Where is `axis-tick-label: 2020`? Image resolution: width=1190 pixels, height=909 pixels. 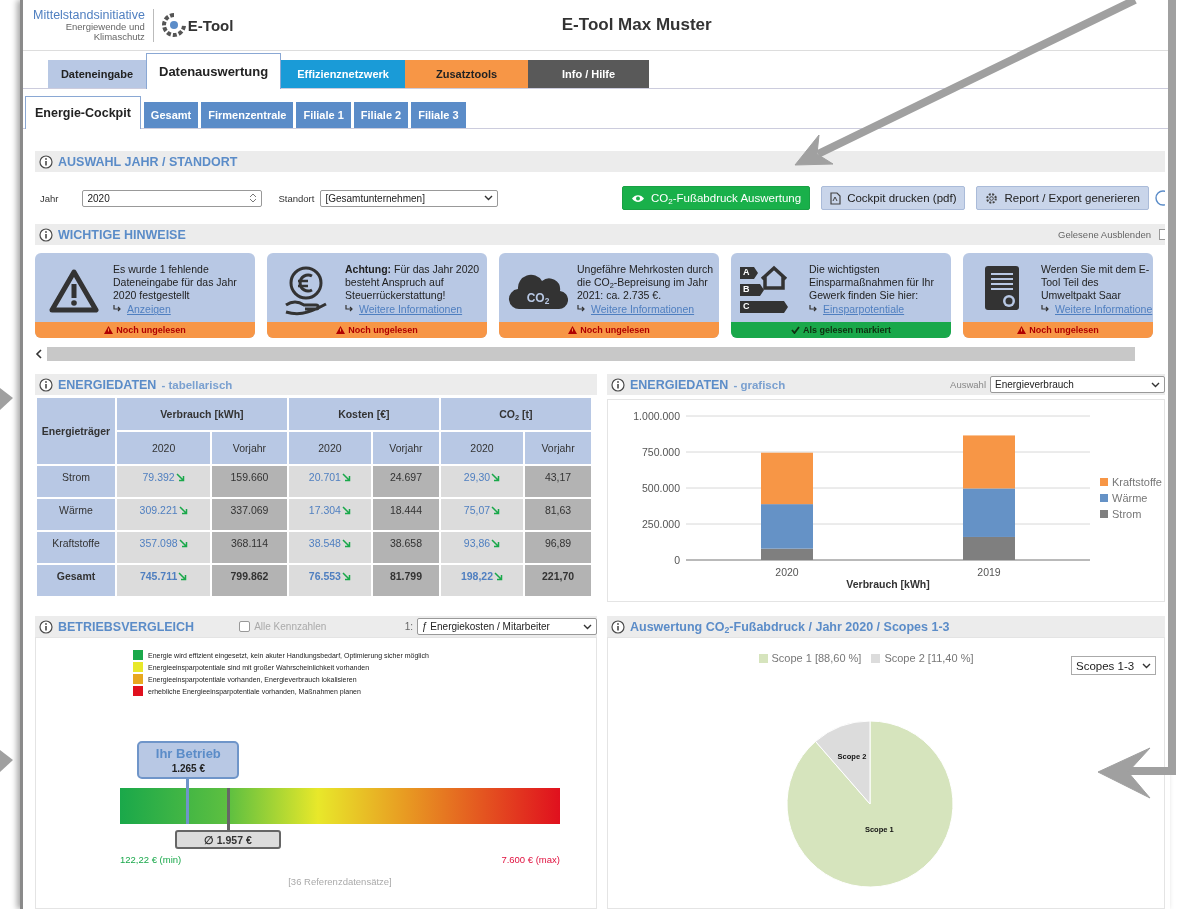 axis-tick-label: 2020 is located at coordinates (787, 572).